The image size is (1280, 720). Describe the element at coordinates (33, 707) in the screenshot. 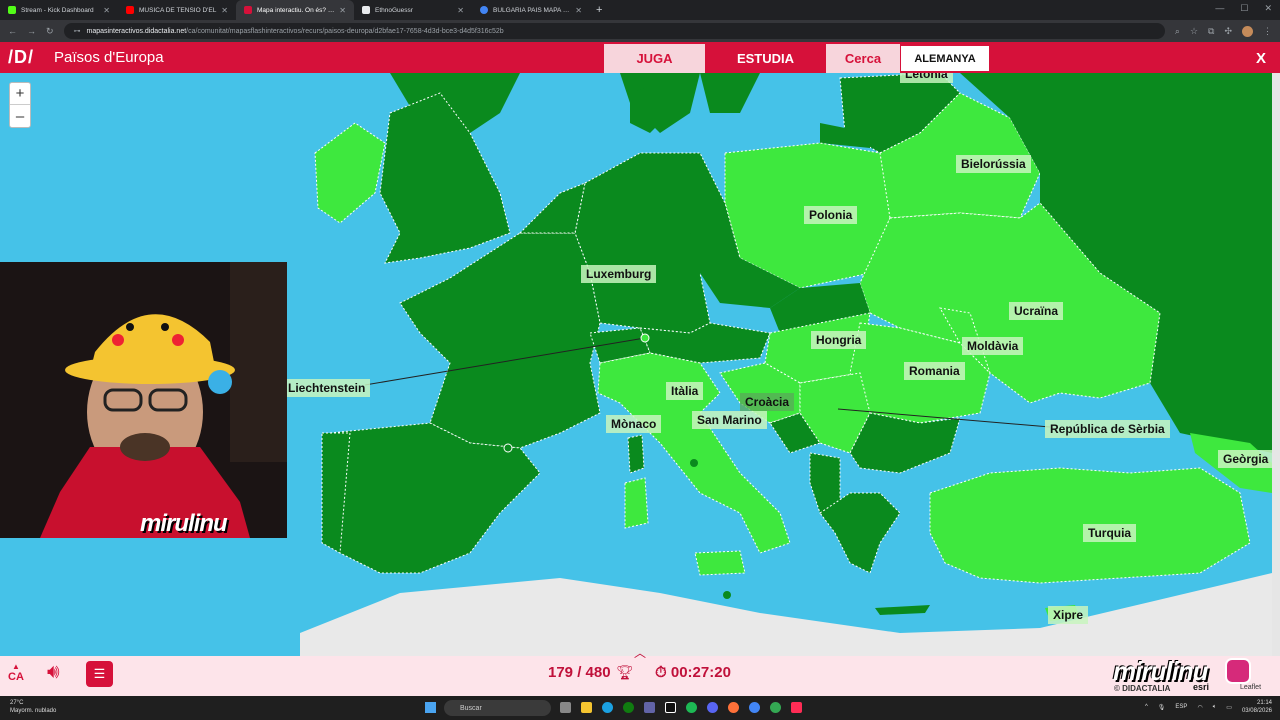

I see `weather-widget: 27°C Mayorm. nublado` at that location.